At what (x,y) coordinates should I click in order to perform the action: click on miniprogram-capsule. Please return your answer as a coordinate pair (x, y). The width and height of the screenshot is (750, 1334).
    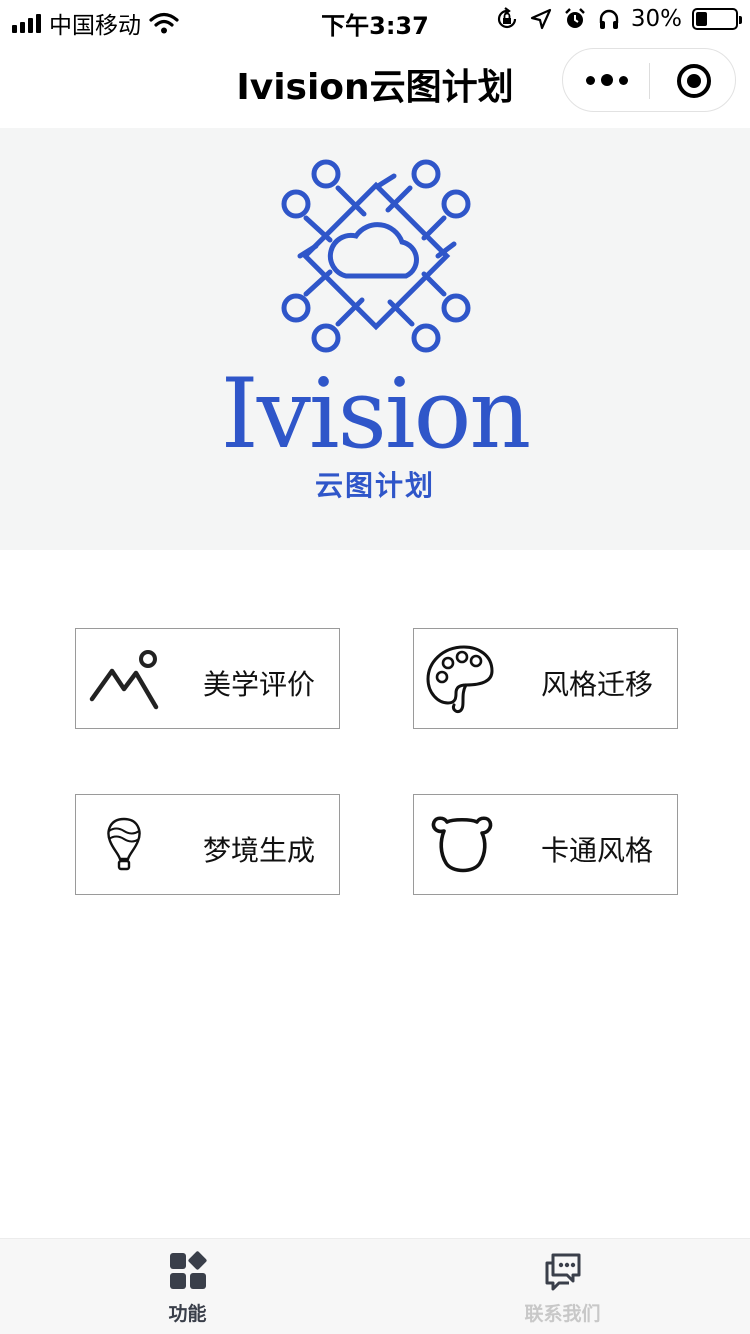
    Looking at the image, I should click on (649, 80).